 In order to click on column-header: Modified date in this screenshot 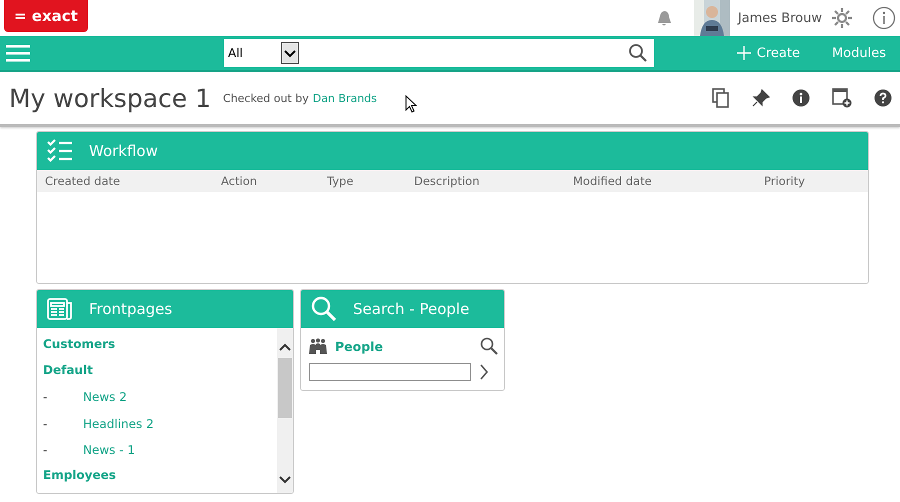, I will do `click(668, 181)`.